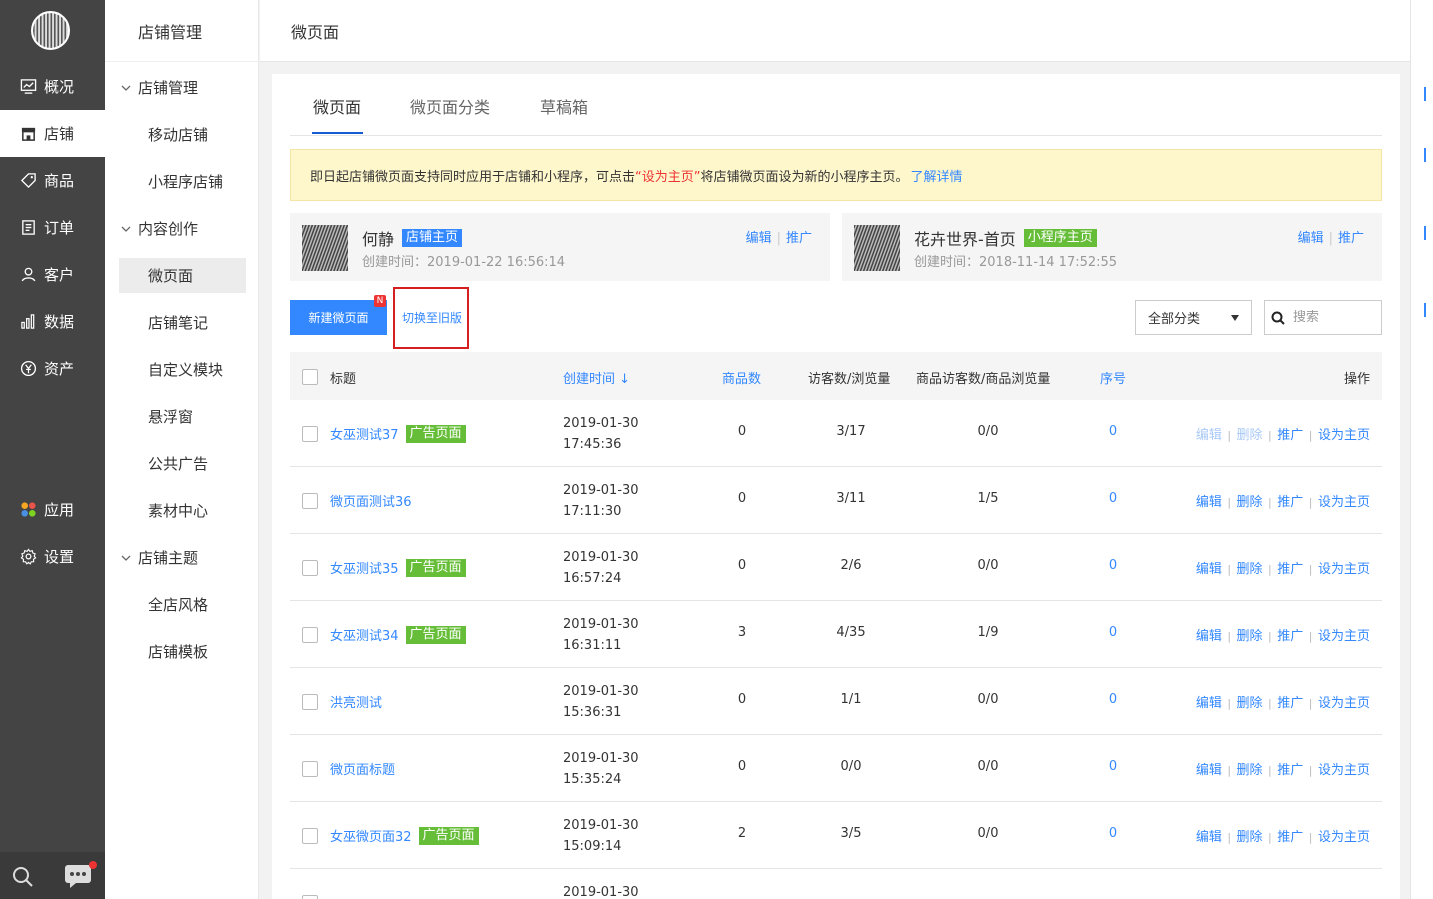 Image resolution: width=1433 pixels, height=899 pixels. I want to click on row-title-link: 微页面测试36, so click(371, 500).